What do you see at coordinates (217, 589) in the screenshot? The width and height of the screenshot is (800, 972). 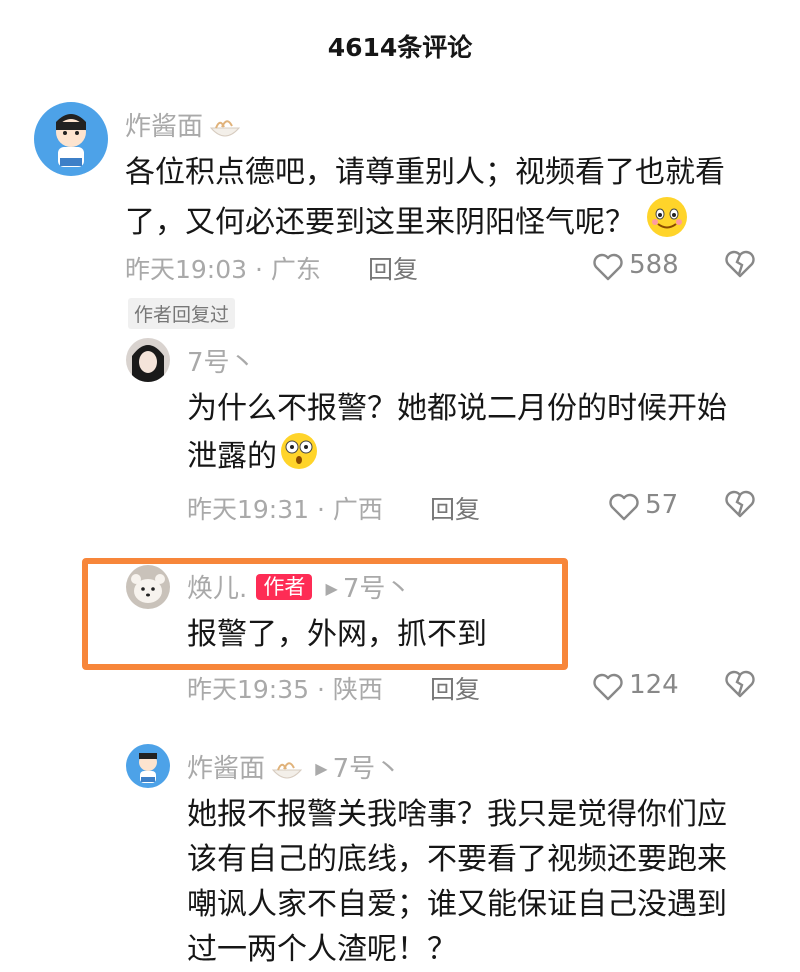 I see `username: 焕儿.` at bounding box center [217, 589].